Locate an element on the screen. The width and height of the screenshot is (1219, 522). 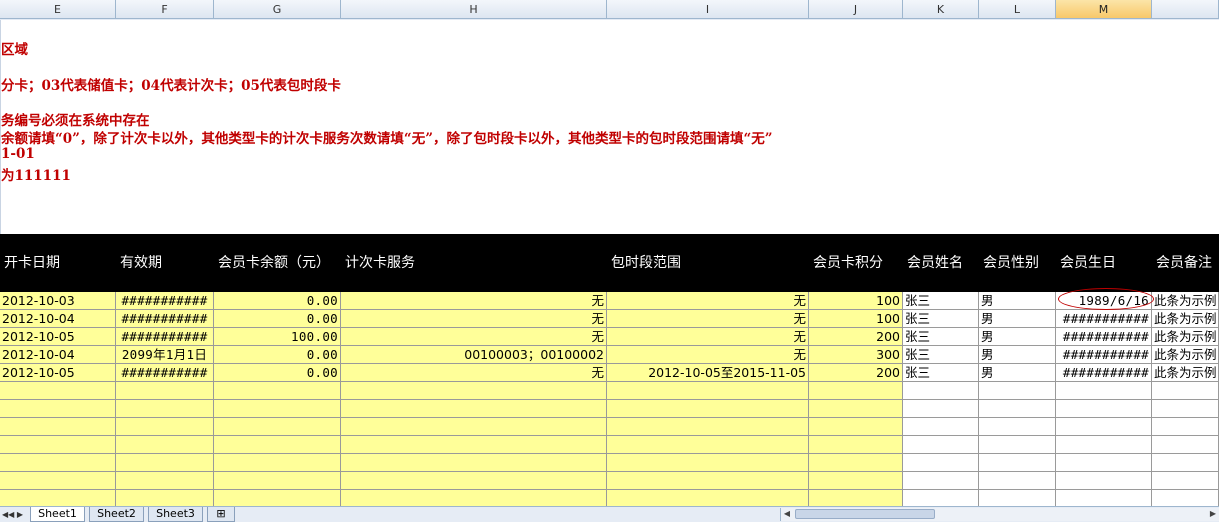
column-header-I: I is located at coordinates (708, 9).